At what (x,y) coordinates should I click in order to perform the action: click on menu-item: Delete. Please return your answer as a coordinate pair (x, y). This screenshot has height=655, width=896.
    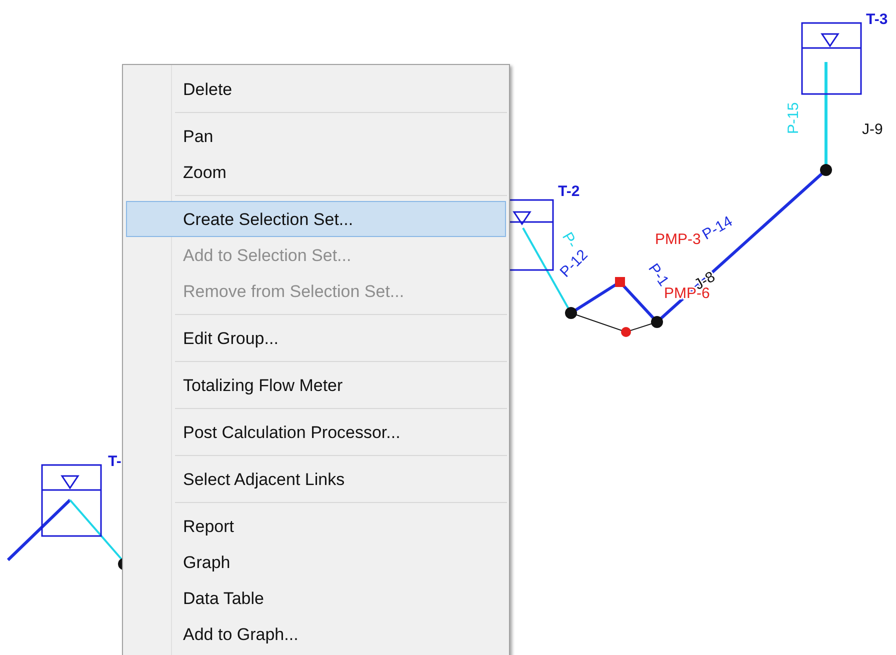
    Looking at the image, I should click on (316, 89).